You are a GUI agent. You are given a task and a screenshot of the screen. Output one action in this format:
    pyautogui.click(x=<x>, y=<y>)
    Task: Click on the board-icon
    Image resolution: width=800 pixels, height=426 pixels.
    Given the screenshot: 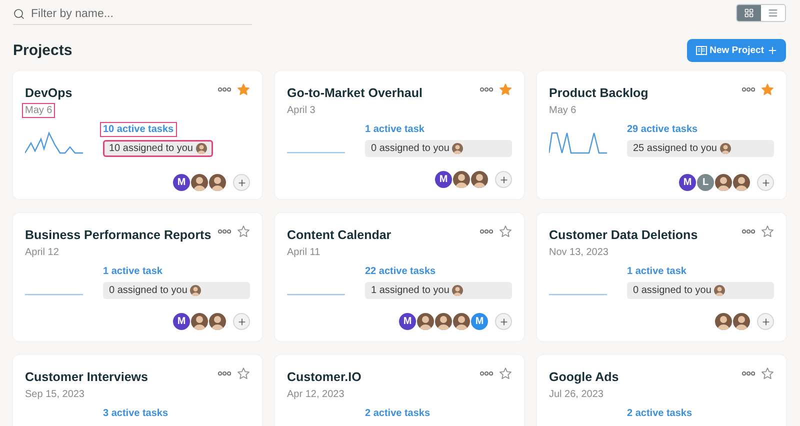 What is the action you would take?
    pyautogui.click(x=701, y=50)
    